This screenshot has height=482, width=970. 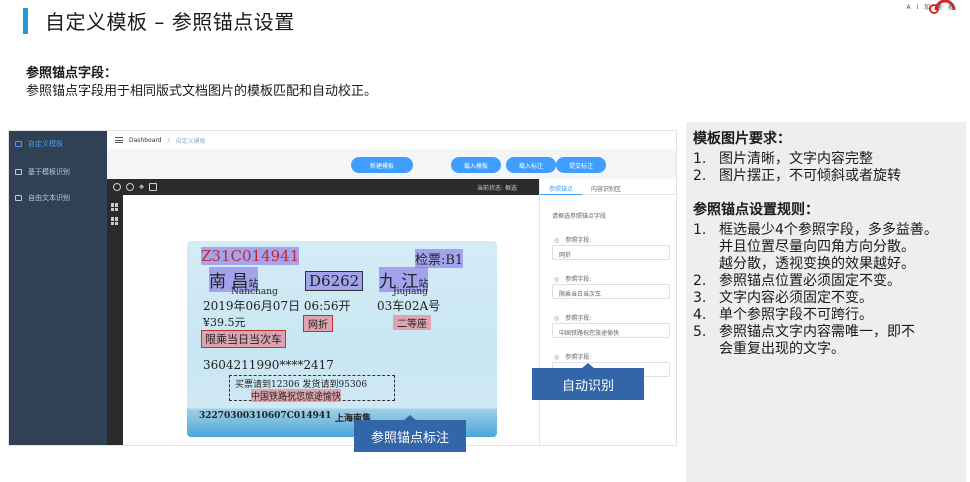 What do you see at coordinates (382, 165) in the screenshot?
I see `new-template-button: 新建模板` at bounding box center [382, 165].